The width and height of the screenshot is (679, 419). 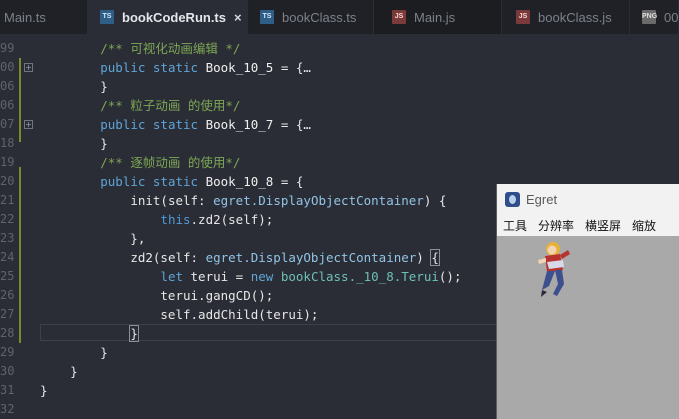 What do you see at coordinates (7, 124) in the screenshot?
I see `line-number: 07` at bounding box center [7, 124].